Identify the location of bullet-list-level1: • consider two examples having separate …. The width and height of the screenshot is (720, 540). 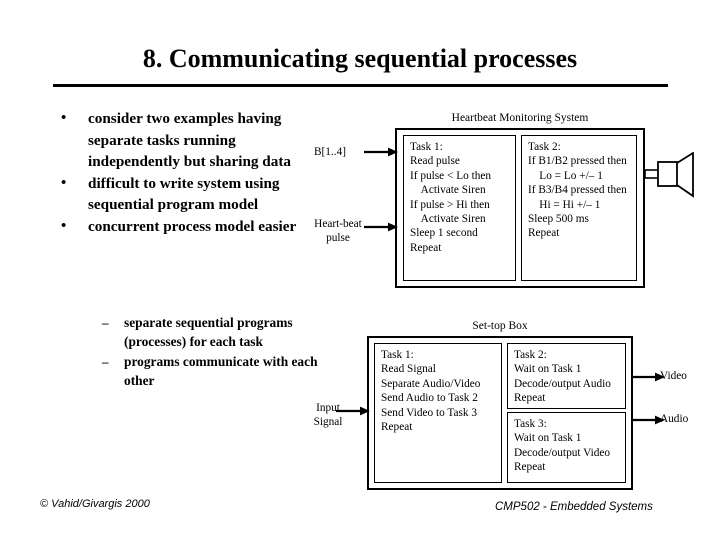
(183, 172).